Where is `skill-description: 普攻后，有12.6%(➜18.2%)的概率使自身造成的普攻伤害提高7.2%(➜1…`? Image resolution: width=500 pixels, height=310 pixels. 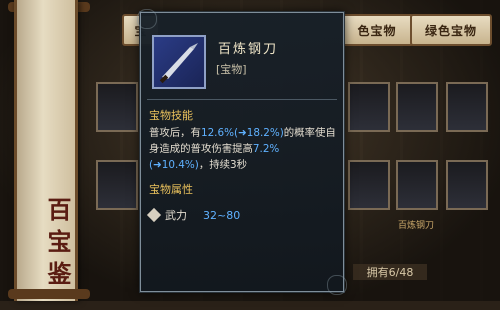
skill-description: 普攻后，有12.6%(➜18.2%)的概率使自身造成的普攻伤害提高7.2%(➜1… is located at coordinates (242, 149).